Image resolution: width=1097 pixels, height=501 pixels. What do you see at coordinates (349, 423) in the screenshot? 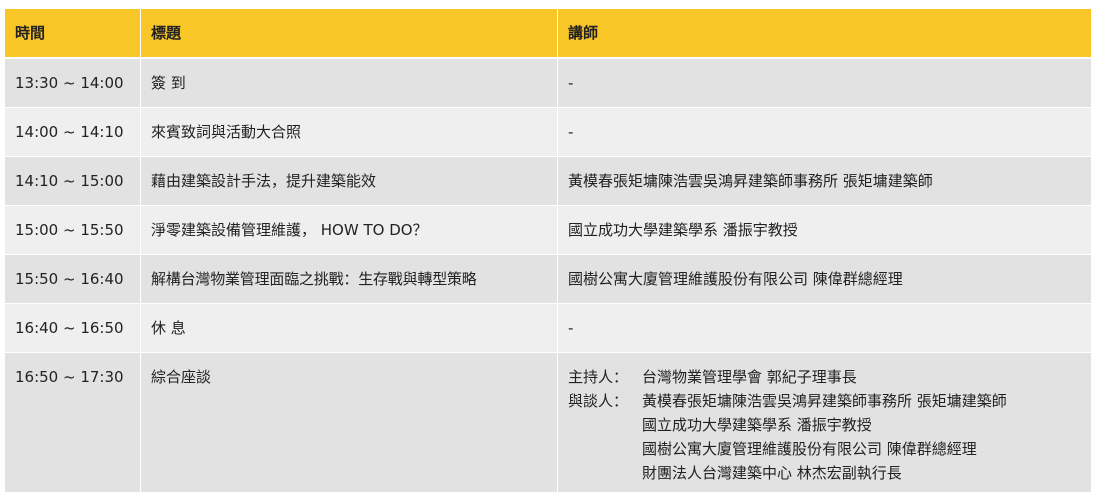
I see `cell-title: 綜合座談` at bounding box center [349, 423].